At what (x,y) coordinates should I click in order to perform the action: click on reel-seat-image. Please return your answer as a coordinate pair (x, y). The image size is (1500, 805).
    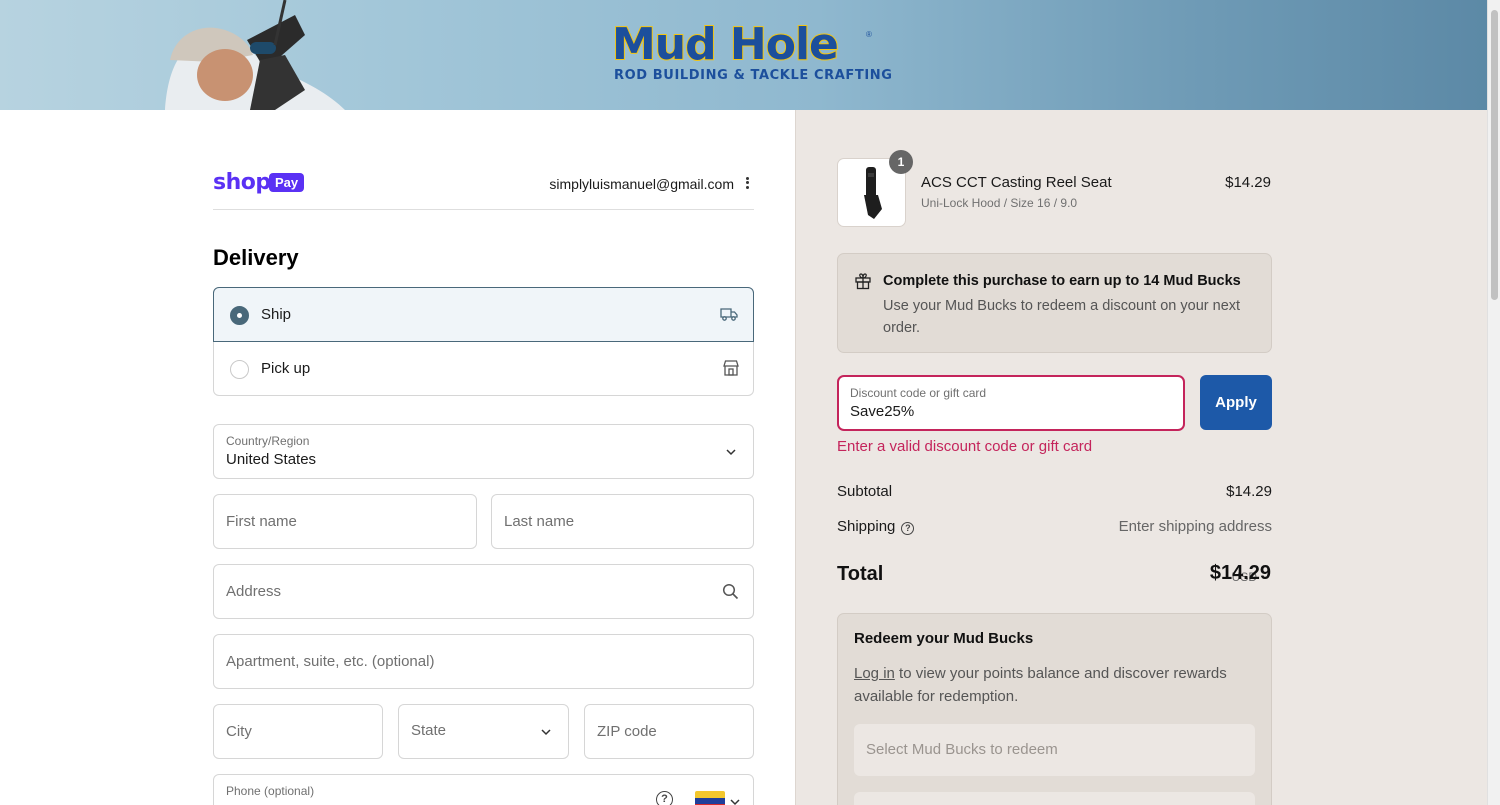
    Looking at the image, I should click on (873, 193).